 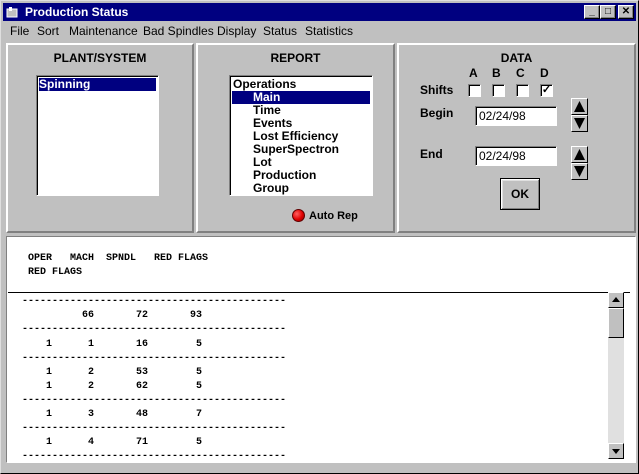 I want to click on column-headers: OPER MACH SPNDL RED FLAGS, so click(x=118, y=258).